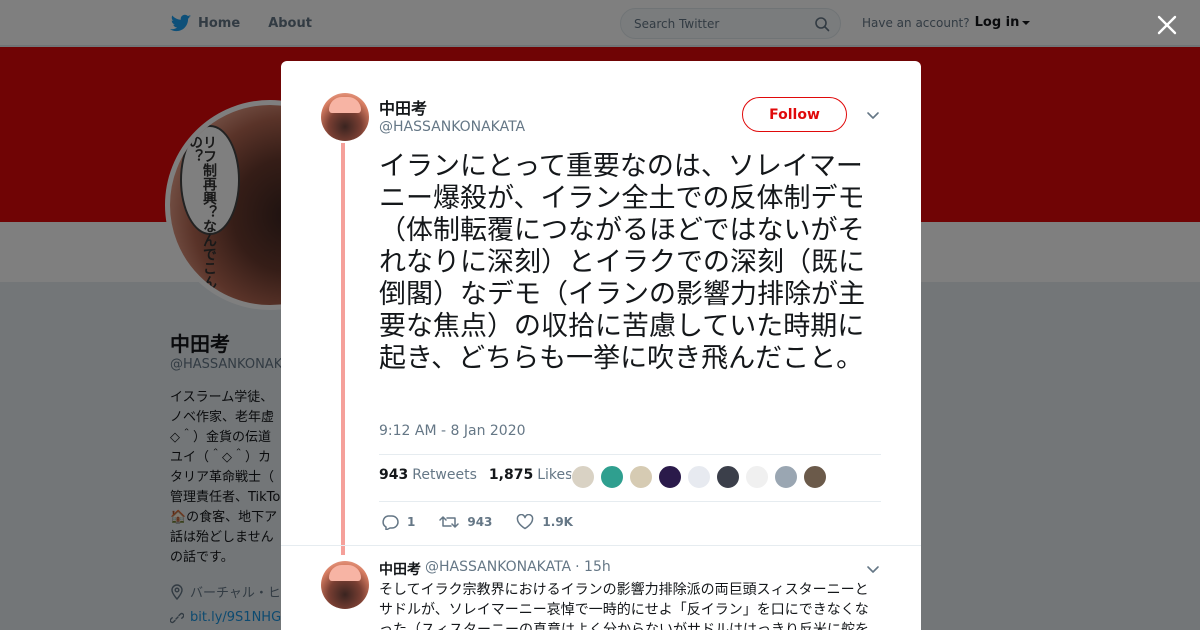  Describe the element at coordinates (411, 522) in the screenshot. I see `reply-count: 1` at that location.